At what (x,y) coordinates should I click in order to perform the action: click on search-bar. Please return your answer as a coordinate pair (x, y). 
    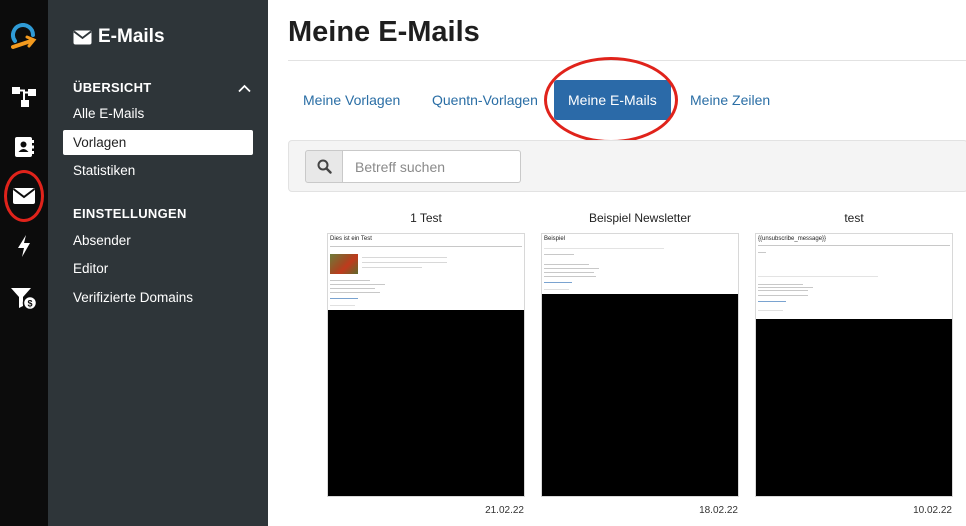
    Looking at the image, I should click on (627, 166).